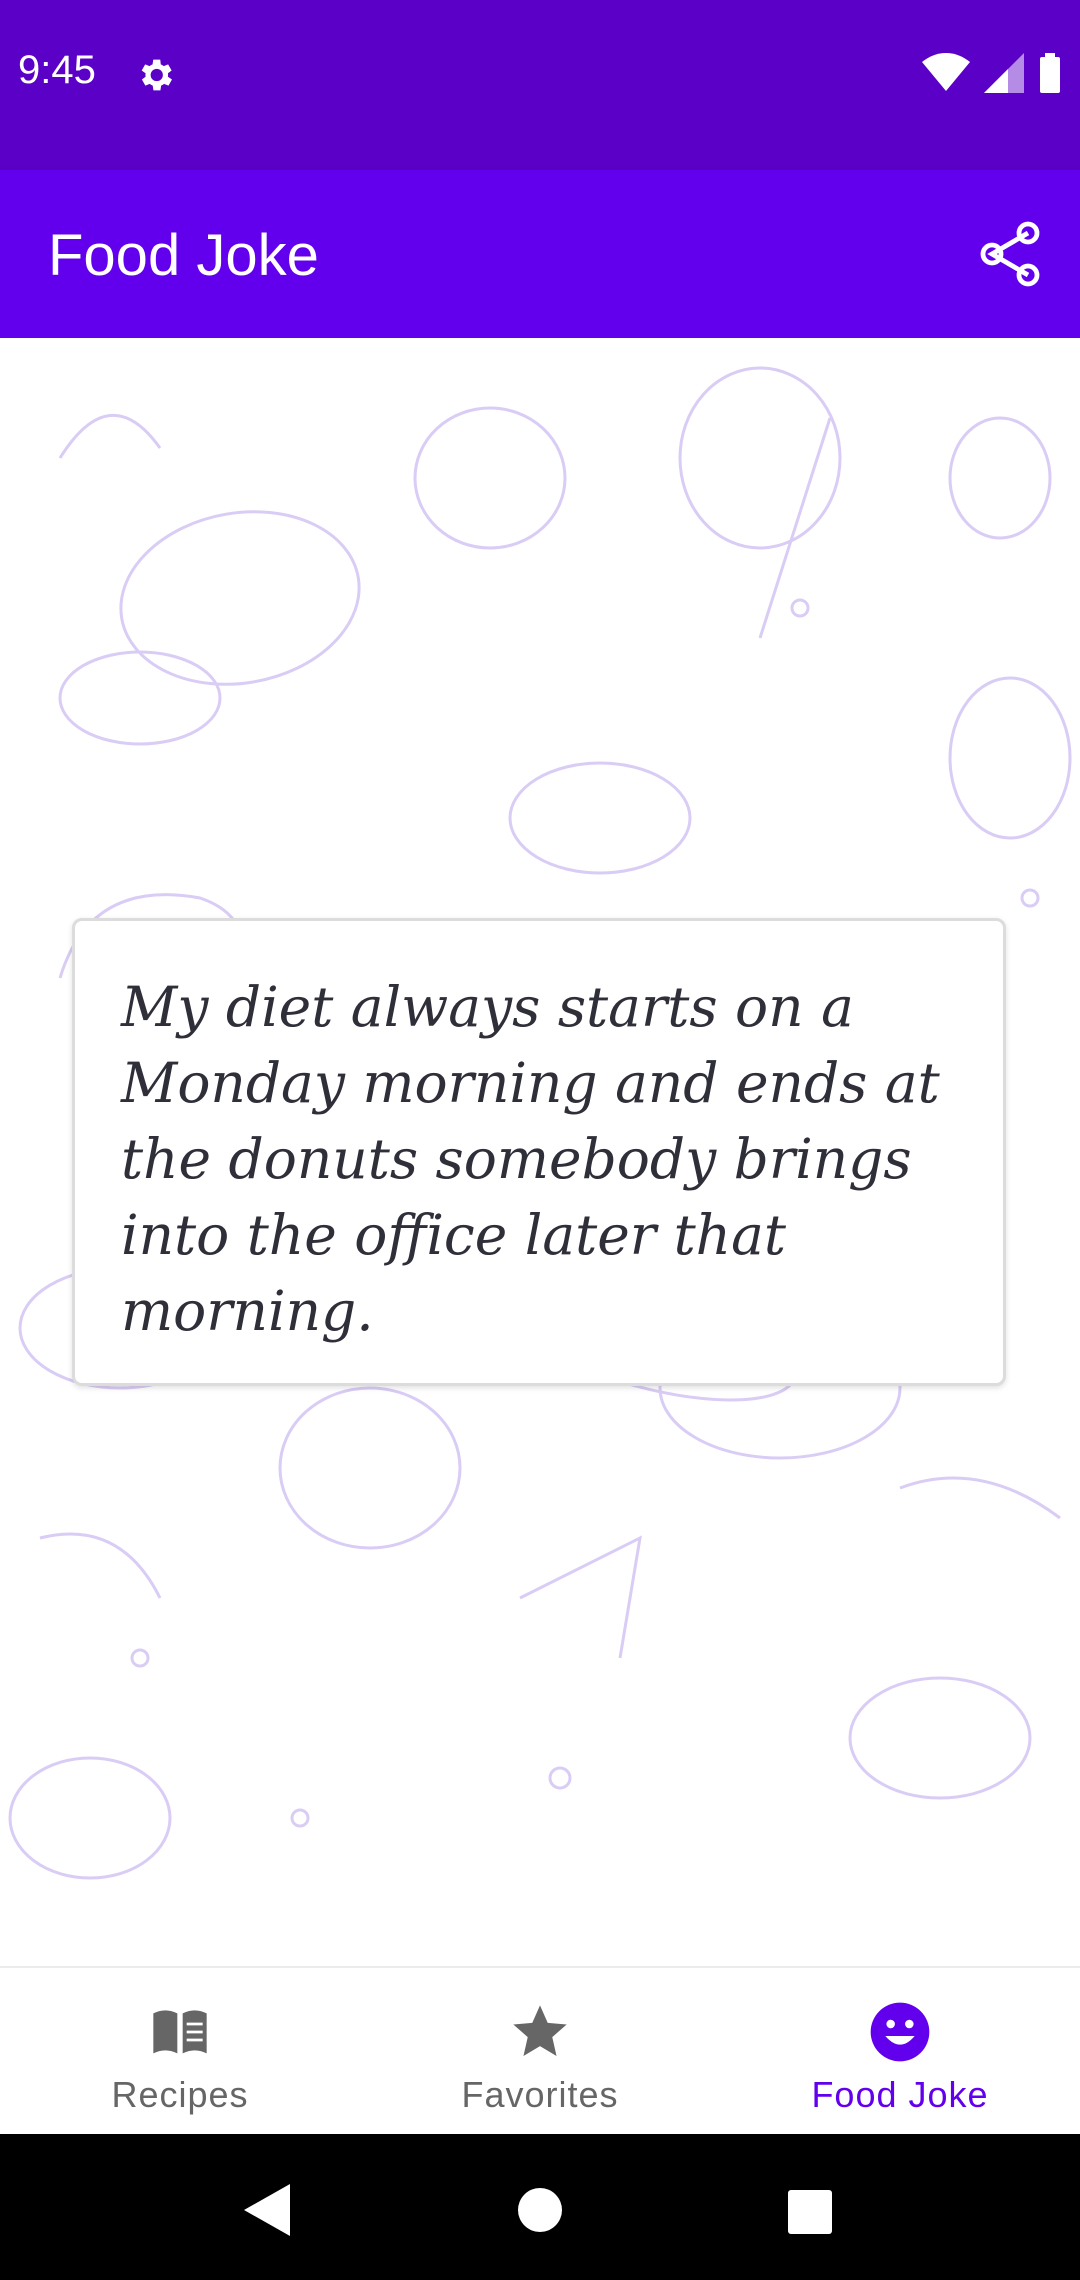  I want to click on status-icons, so click(992, 73).